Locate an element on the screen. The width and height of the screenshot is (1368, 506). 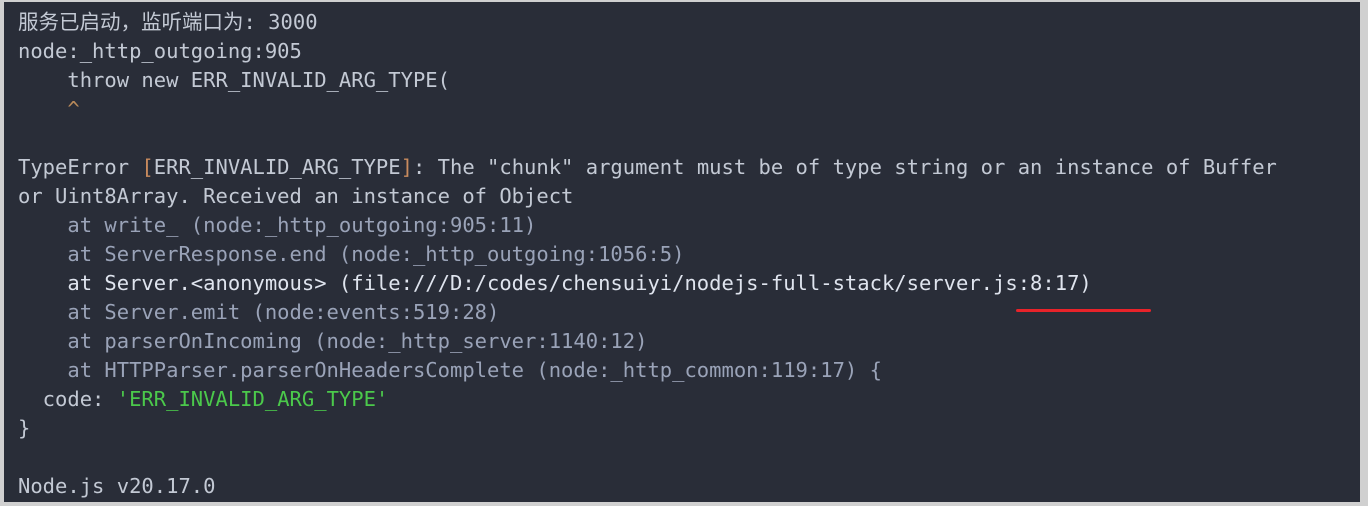
line-caret-marker: ^ is located at coordinates (688, 109).